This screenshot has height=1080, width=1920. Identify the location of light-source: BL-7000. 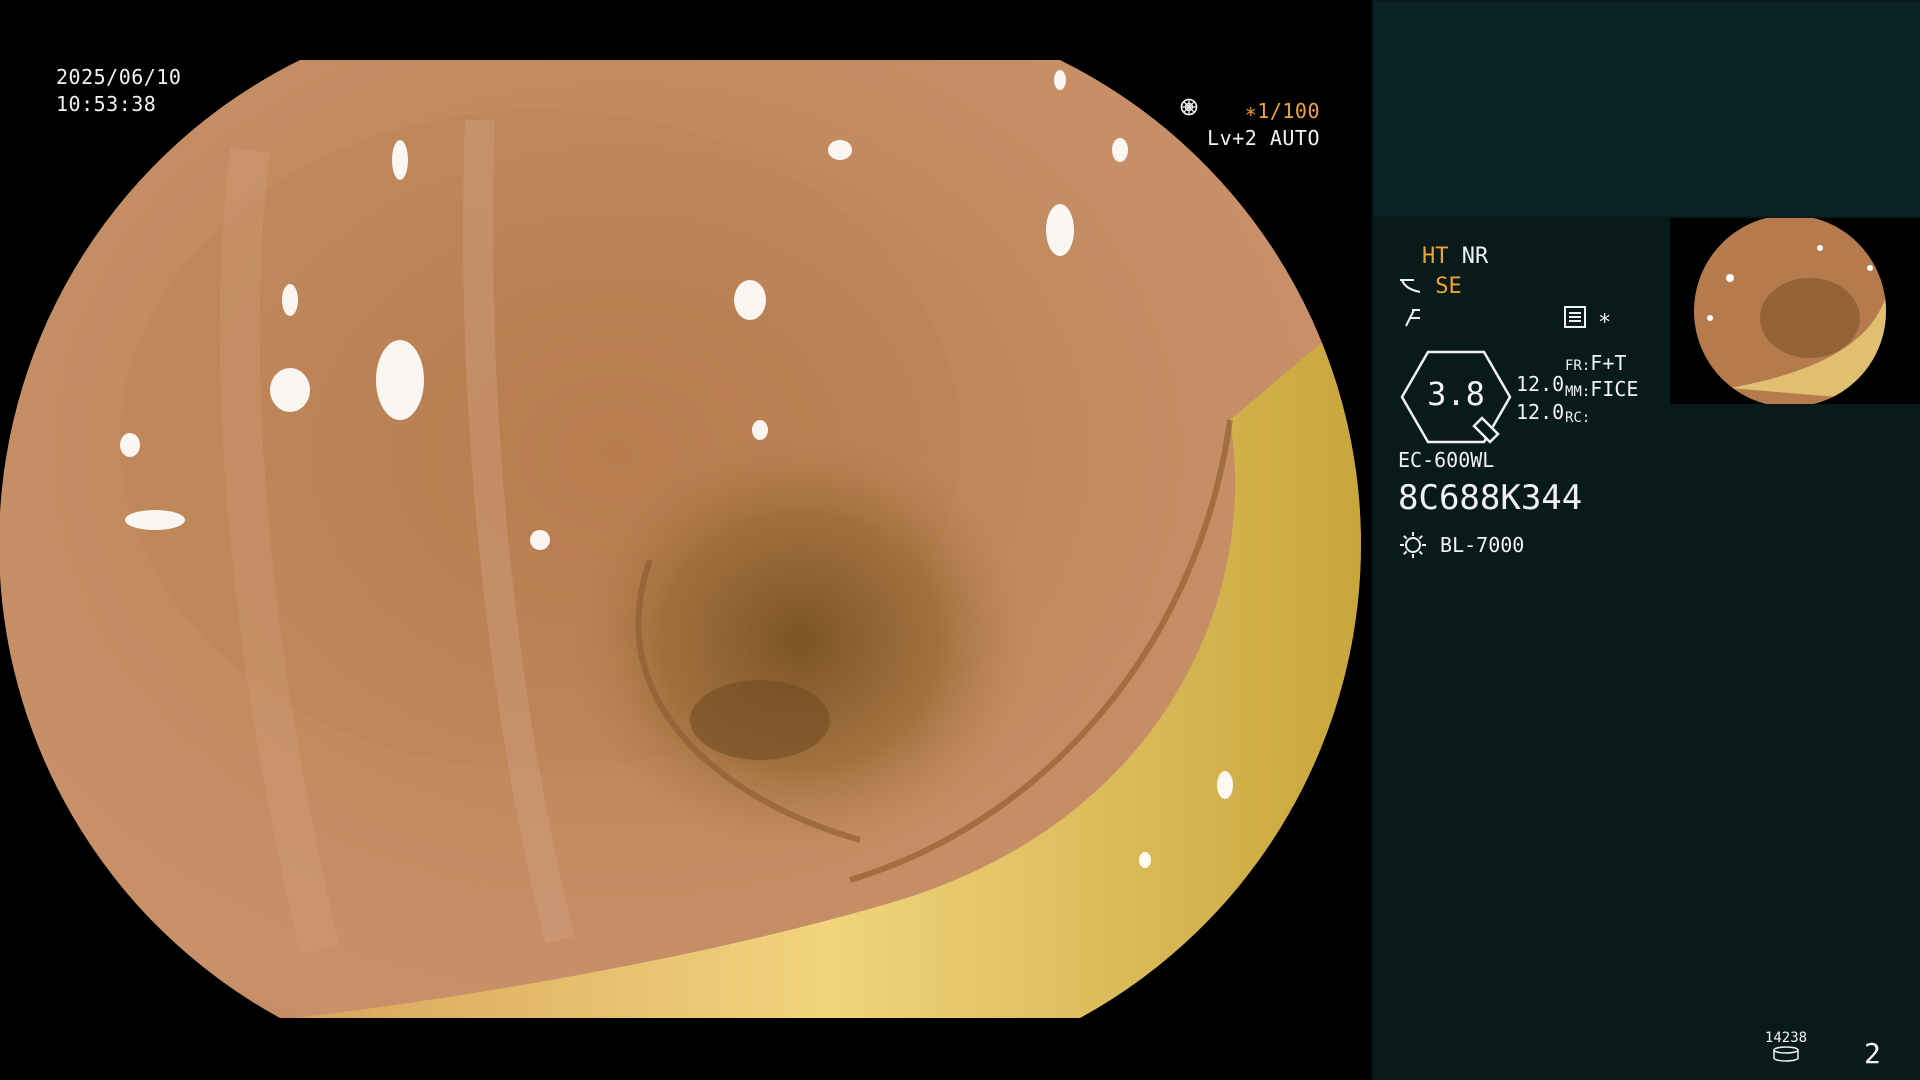
(1461, 545).